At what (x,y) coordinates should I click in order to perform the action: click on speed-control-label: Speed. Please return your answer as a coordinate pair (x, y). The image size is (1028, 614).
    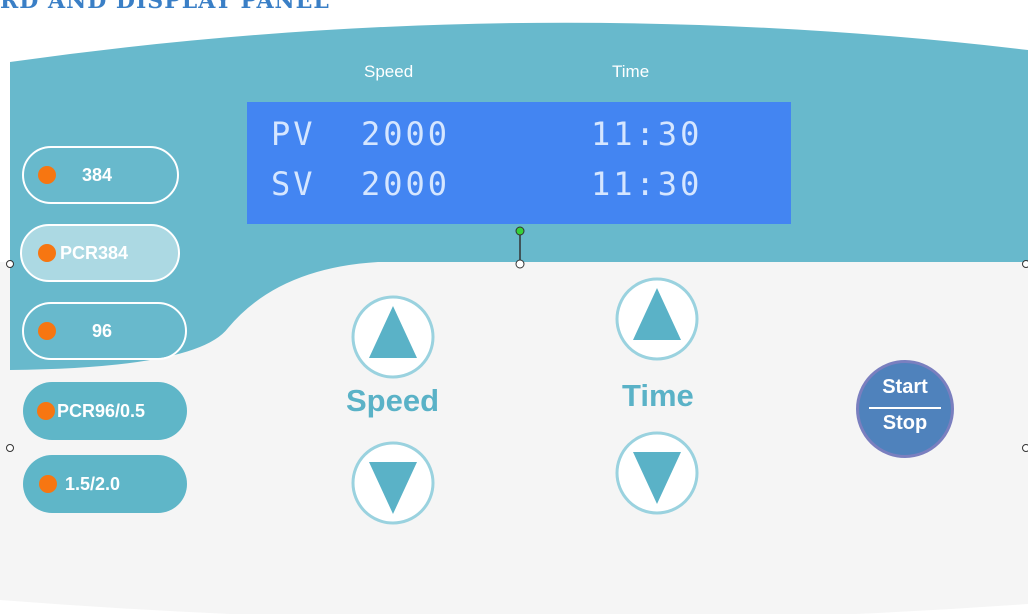
    Looking at the image, I should click on (393, 400).